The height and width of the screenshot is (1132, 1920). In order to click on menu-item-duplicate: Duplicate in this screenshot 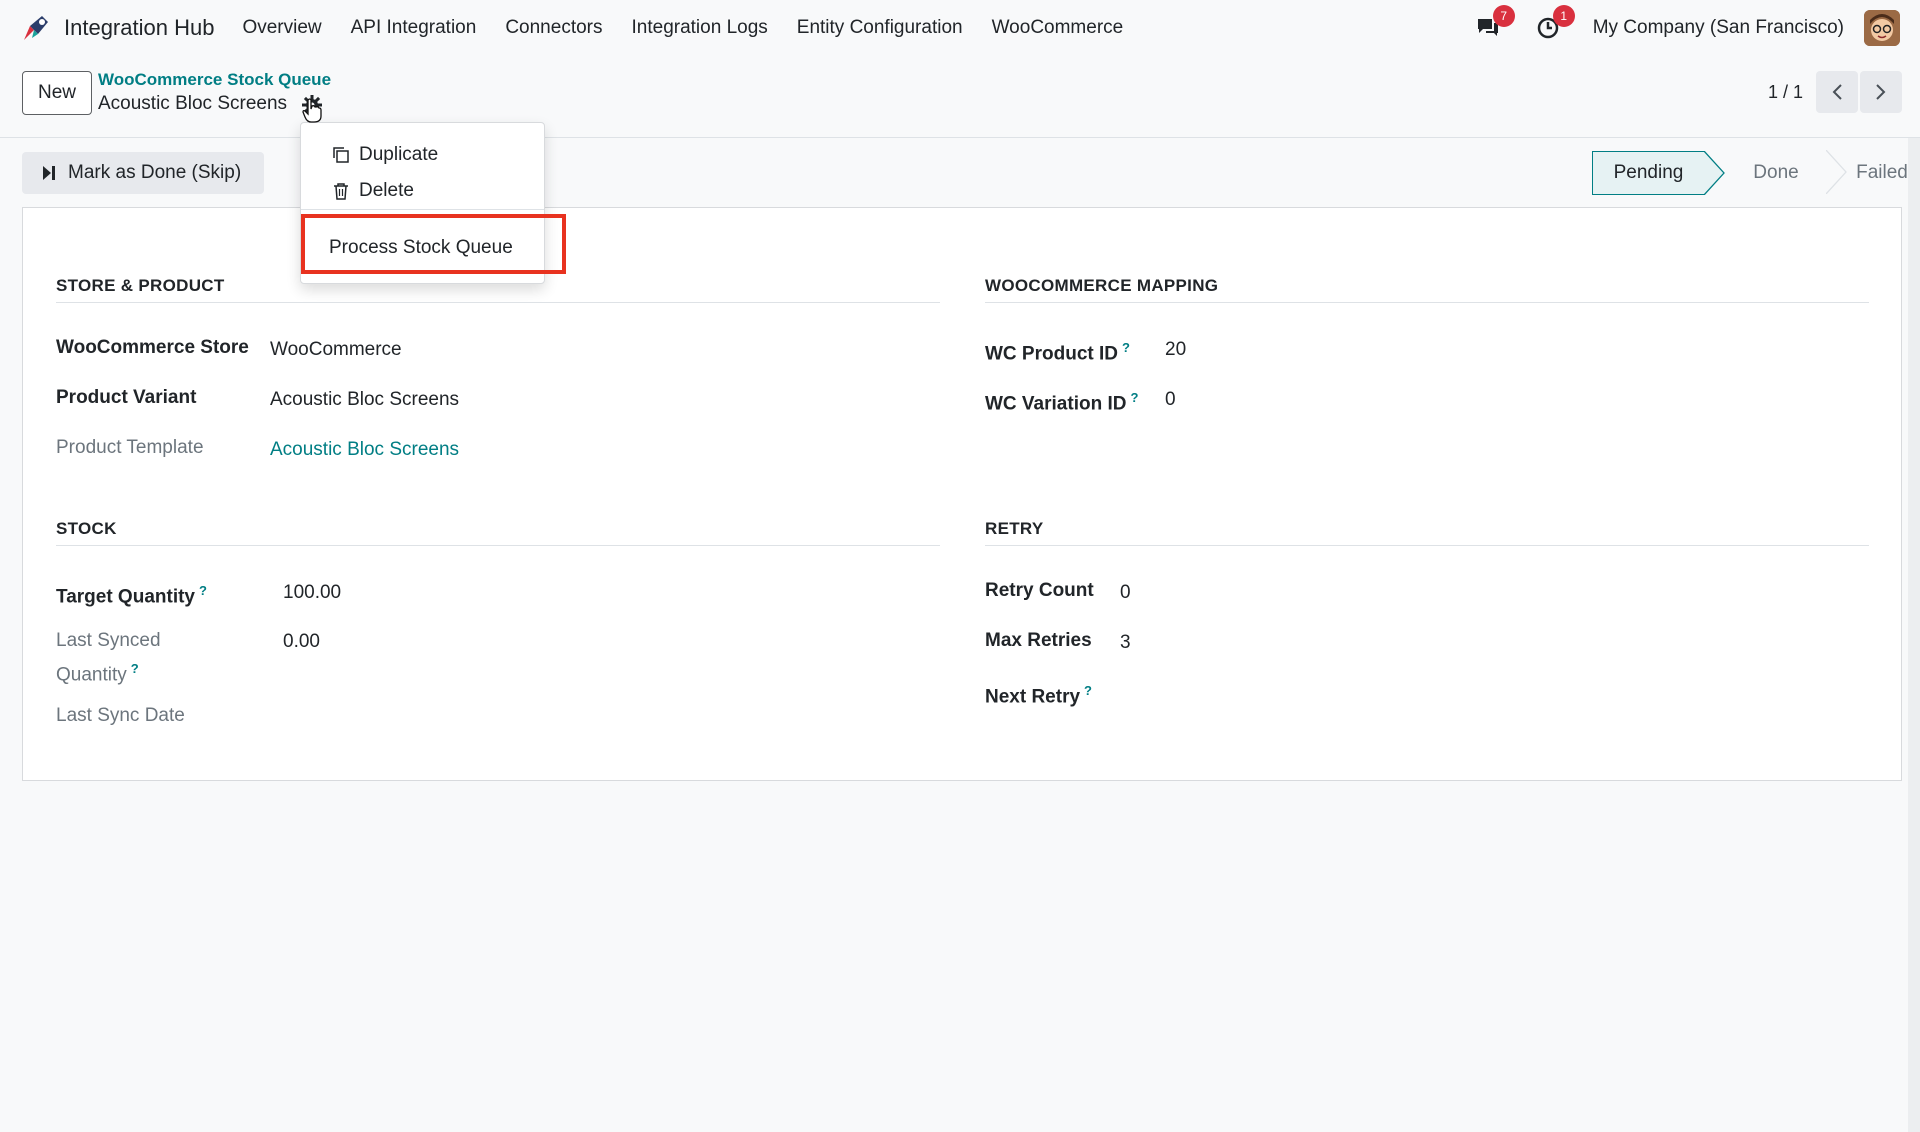, I will do `click(422, 155)`.